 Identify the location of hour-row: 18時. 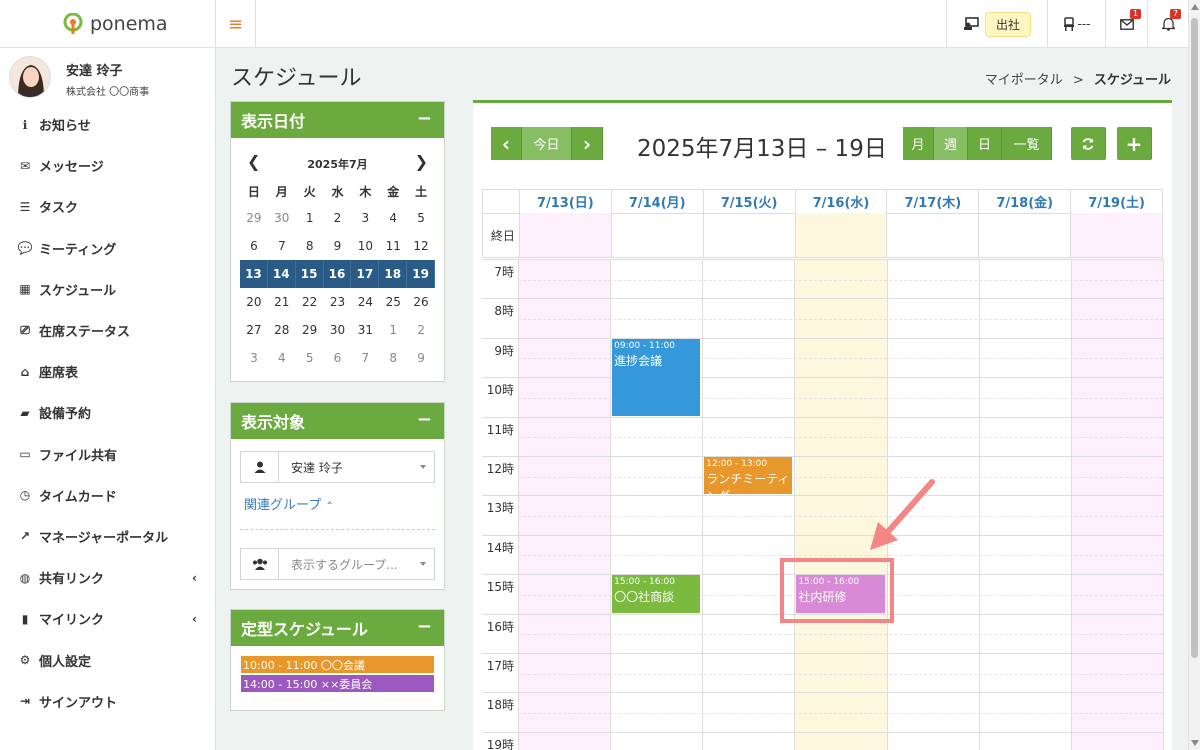
(822, 711).